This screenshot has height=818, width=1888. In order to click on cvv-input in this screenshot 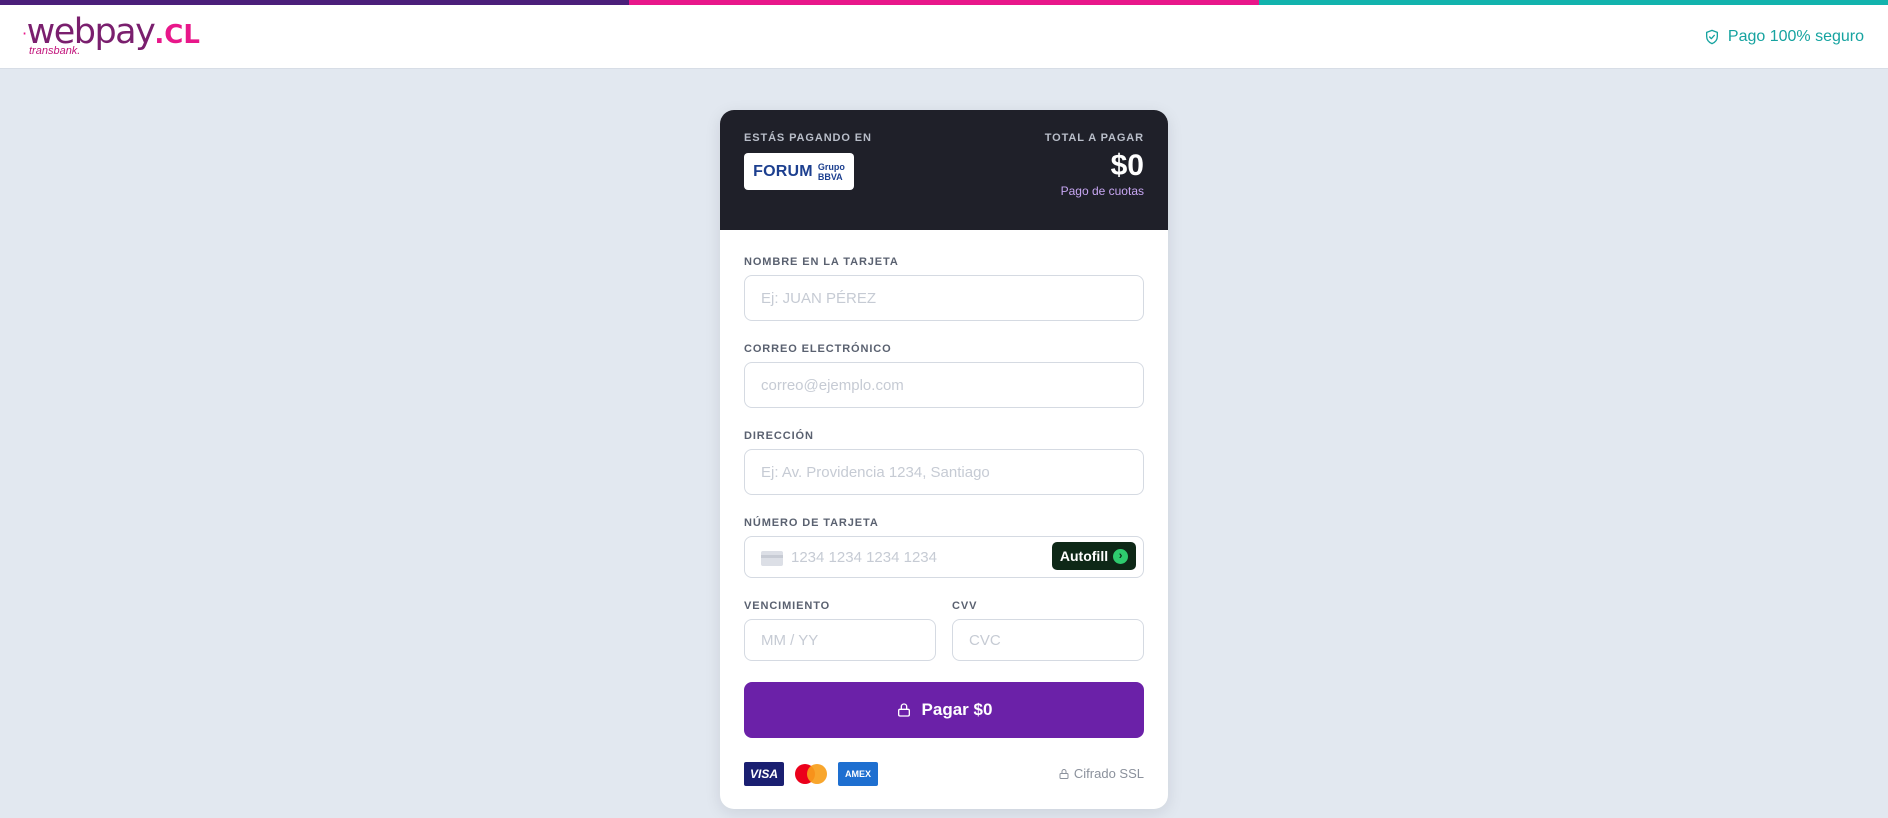, I will do `click(1048, 640)`.